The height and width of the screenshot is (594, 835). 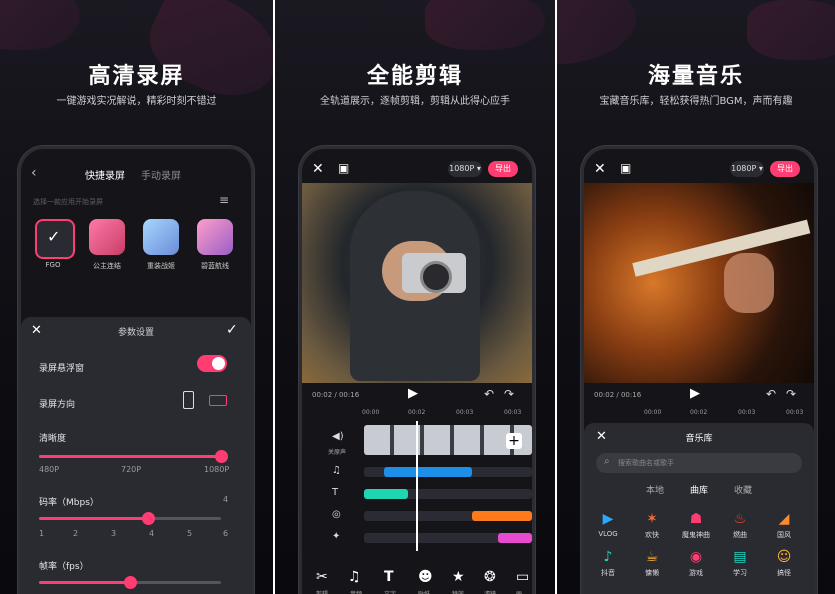 I want to click on clarity-slider, so click(x=133, y=456).